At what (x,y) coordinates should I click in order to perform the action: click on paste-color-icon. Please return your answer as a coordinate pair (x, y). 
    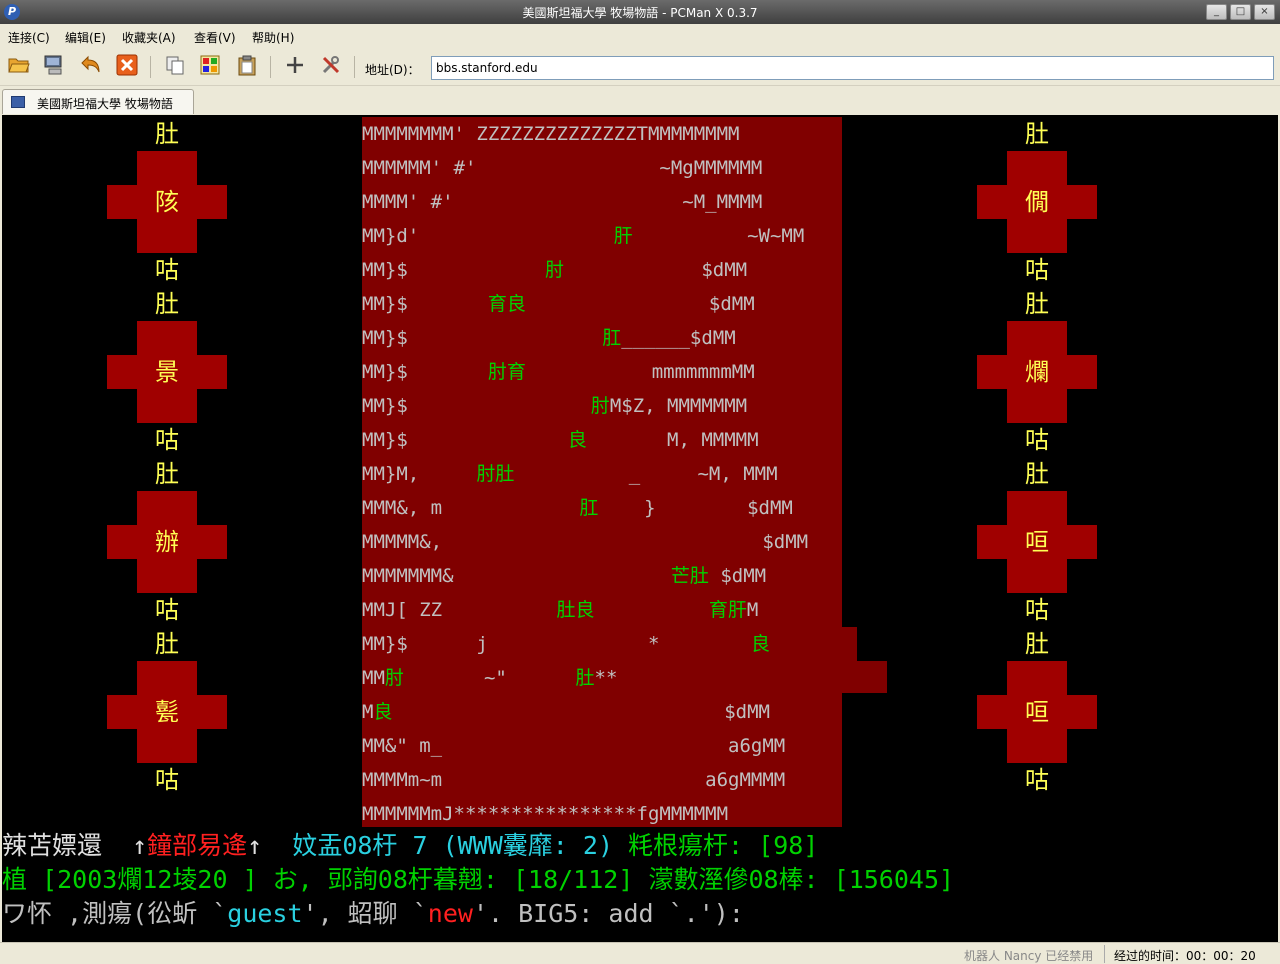
    Looking at the image, I should click on (210, 67).